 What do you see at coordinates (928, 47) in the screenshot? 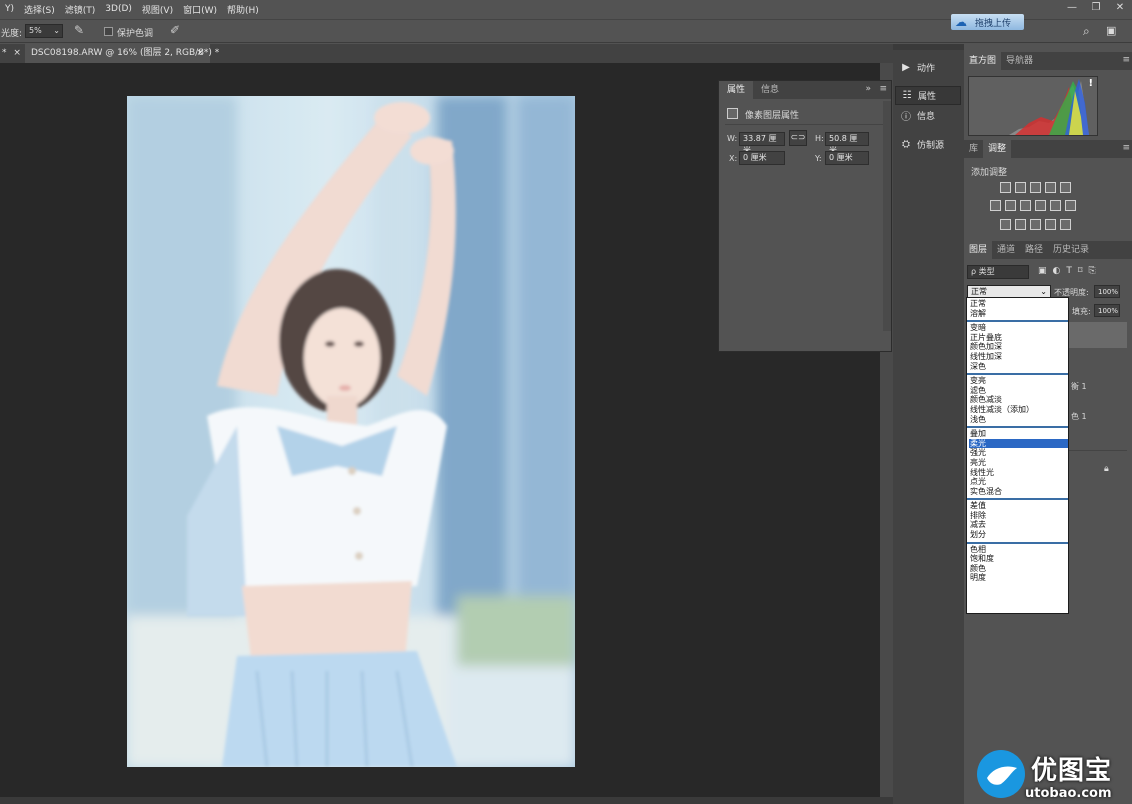
I see `dock-grip` at bounding box center [928, 47].